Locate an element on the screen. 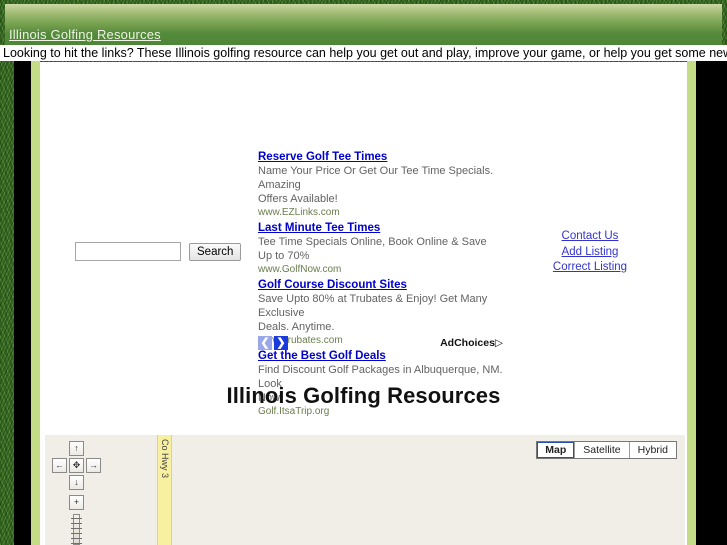  frame-black-left is located at coordinates (22, 300).